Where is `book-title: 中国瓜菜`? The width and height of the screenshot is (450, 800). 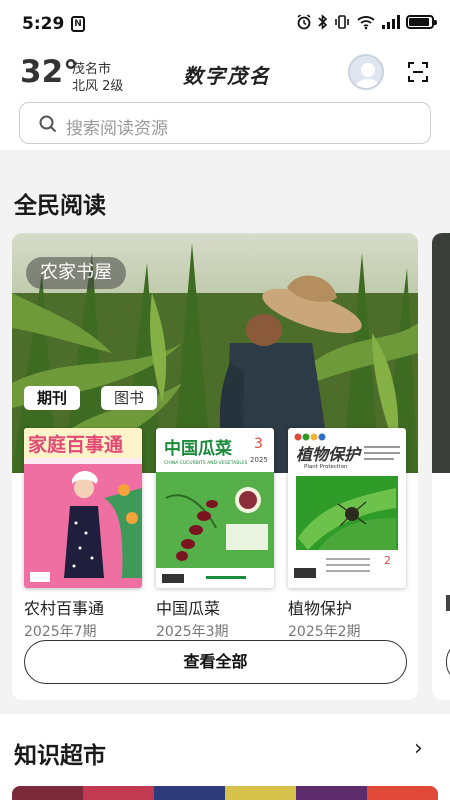 book-title: 中国瓜菜 is located at coordinates (188, 608).